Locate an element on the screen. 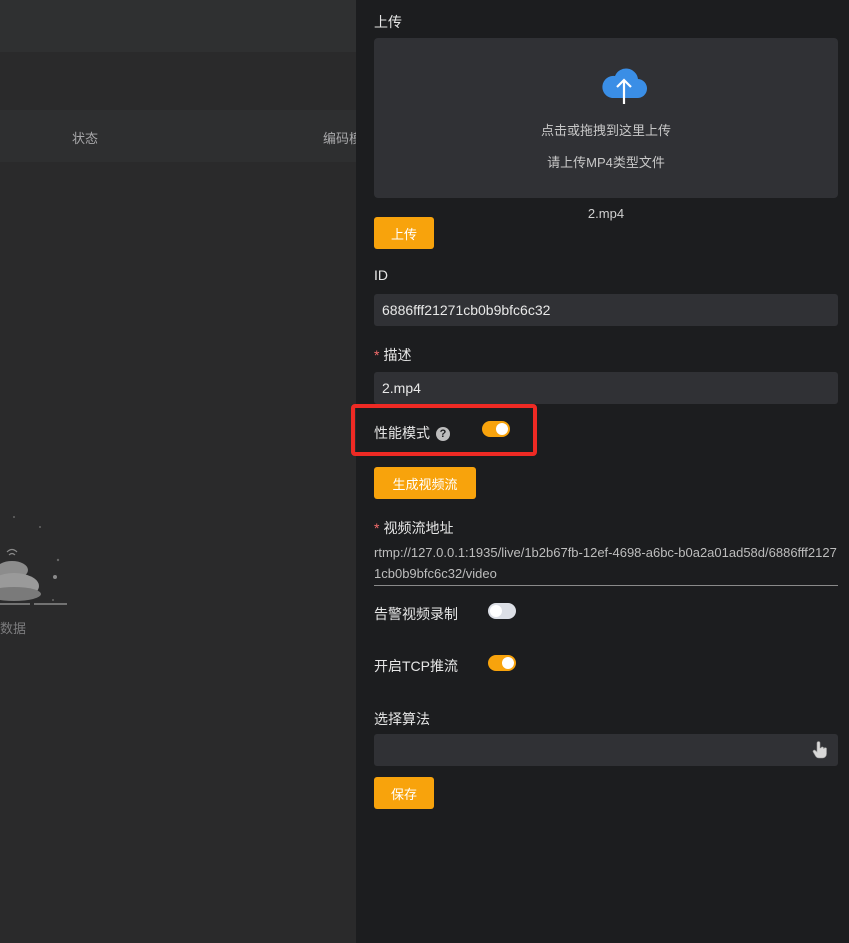  alarm-recording-switch is located at coordinates (502, 611).